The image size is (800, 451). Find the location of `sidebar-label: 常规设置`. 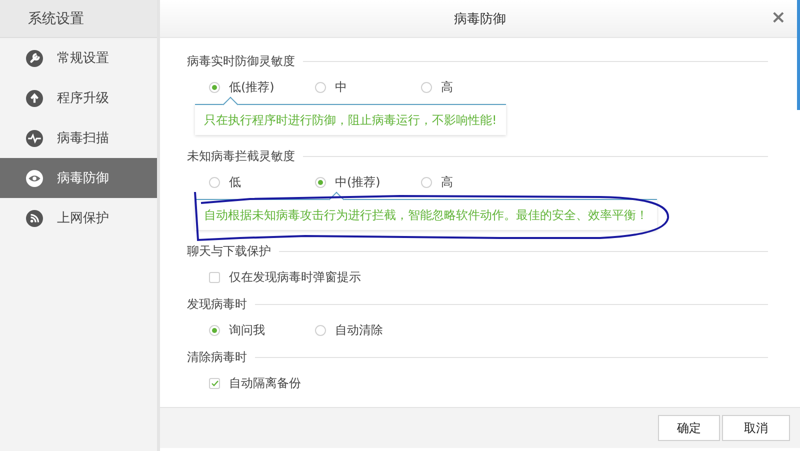

sidebar-label: 常规设置 is located at coordinates (83, 58).